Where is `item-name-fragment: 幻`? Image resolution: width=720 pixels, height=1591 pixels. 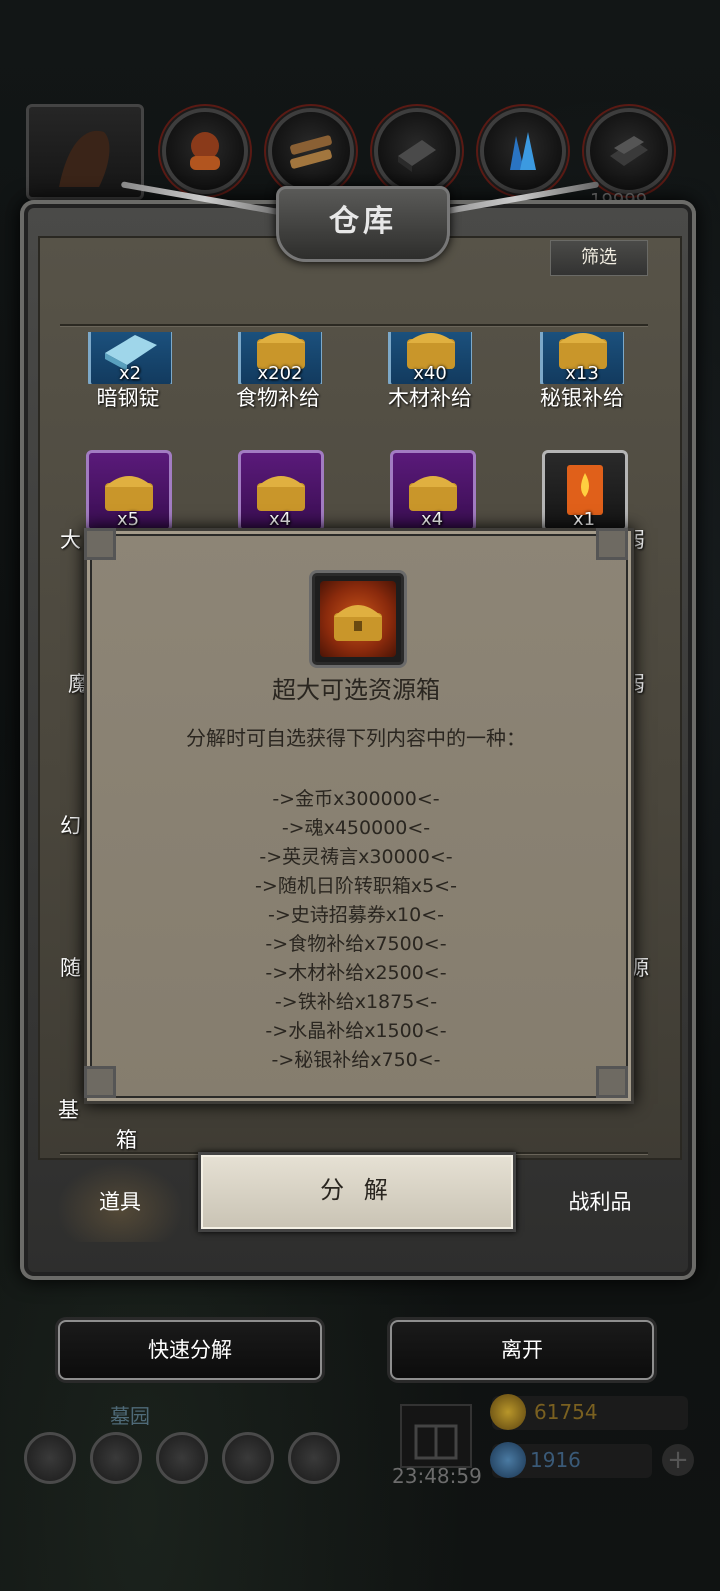
item-name-fragment: 幻 is located at coordinates (70, 826).